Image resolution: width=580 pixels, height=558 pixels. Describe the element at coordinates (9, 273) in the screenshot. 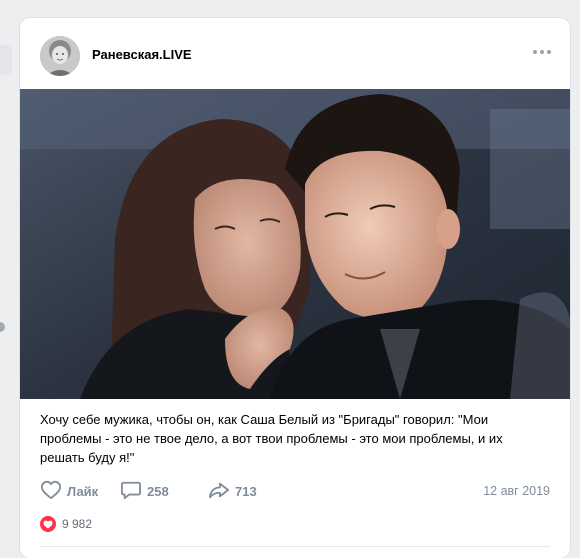

I see `left-sidebar` at that location.